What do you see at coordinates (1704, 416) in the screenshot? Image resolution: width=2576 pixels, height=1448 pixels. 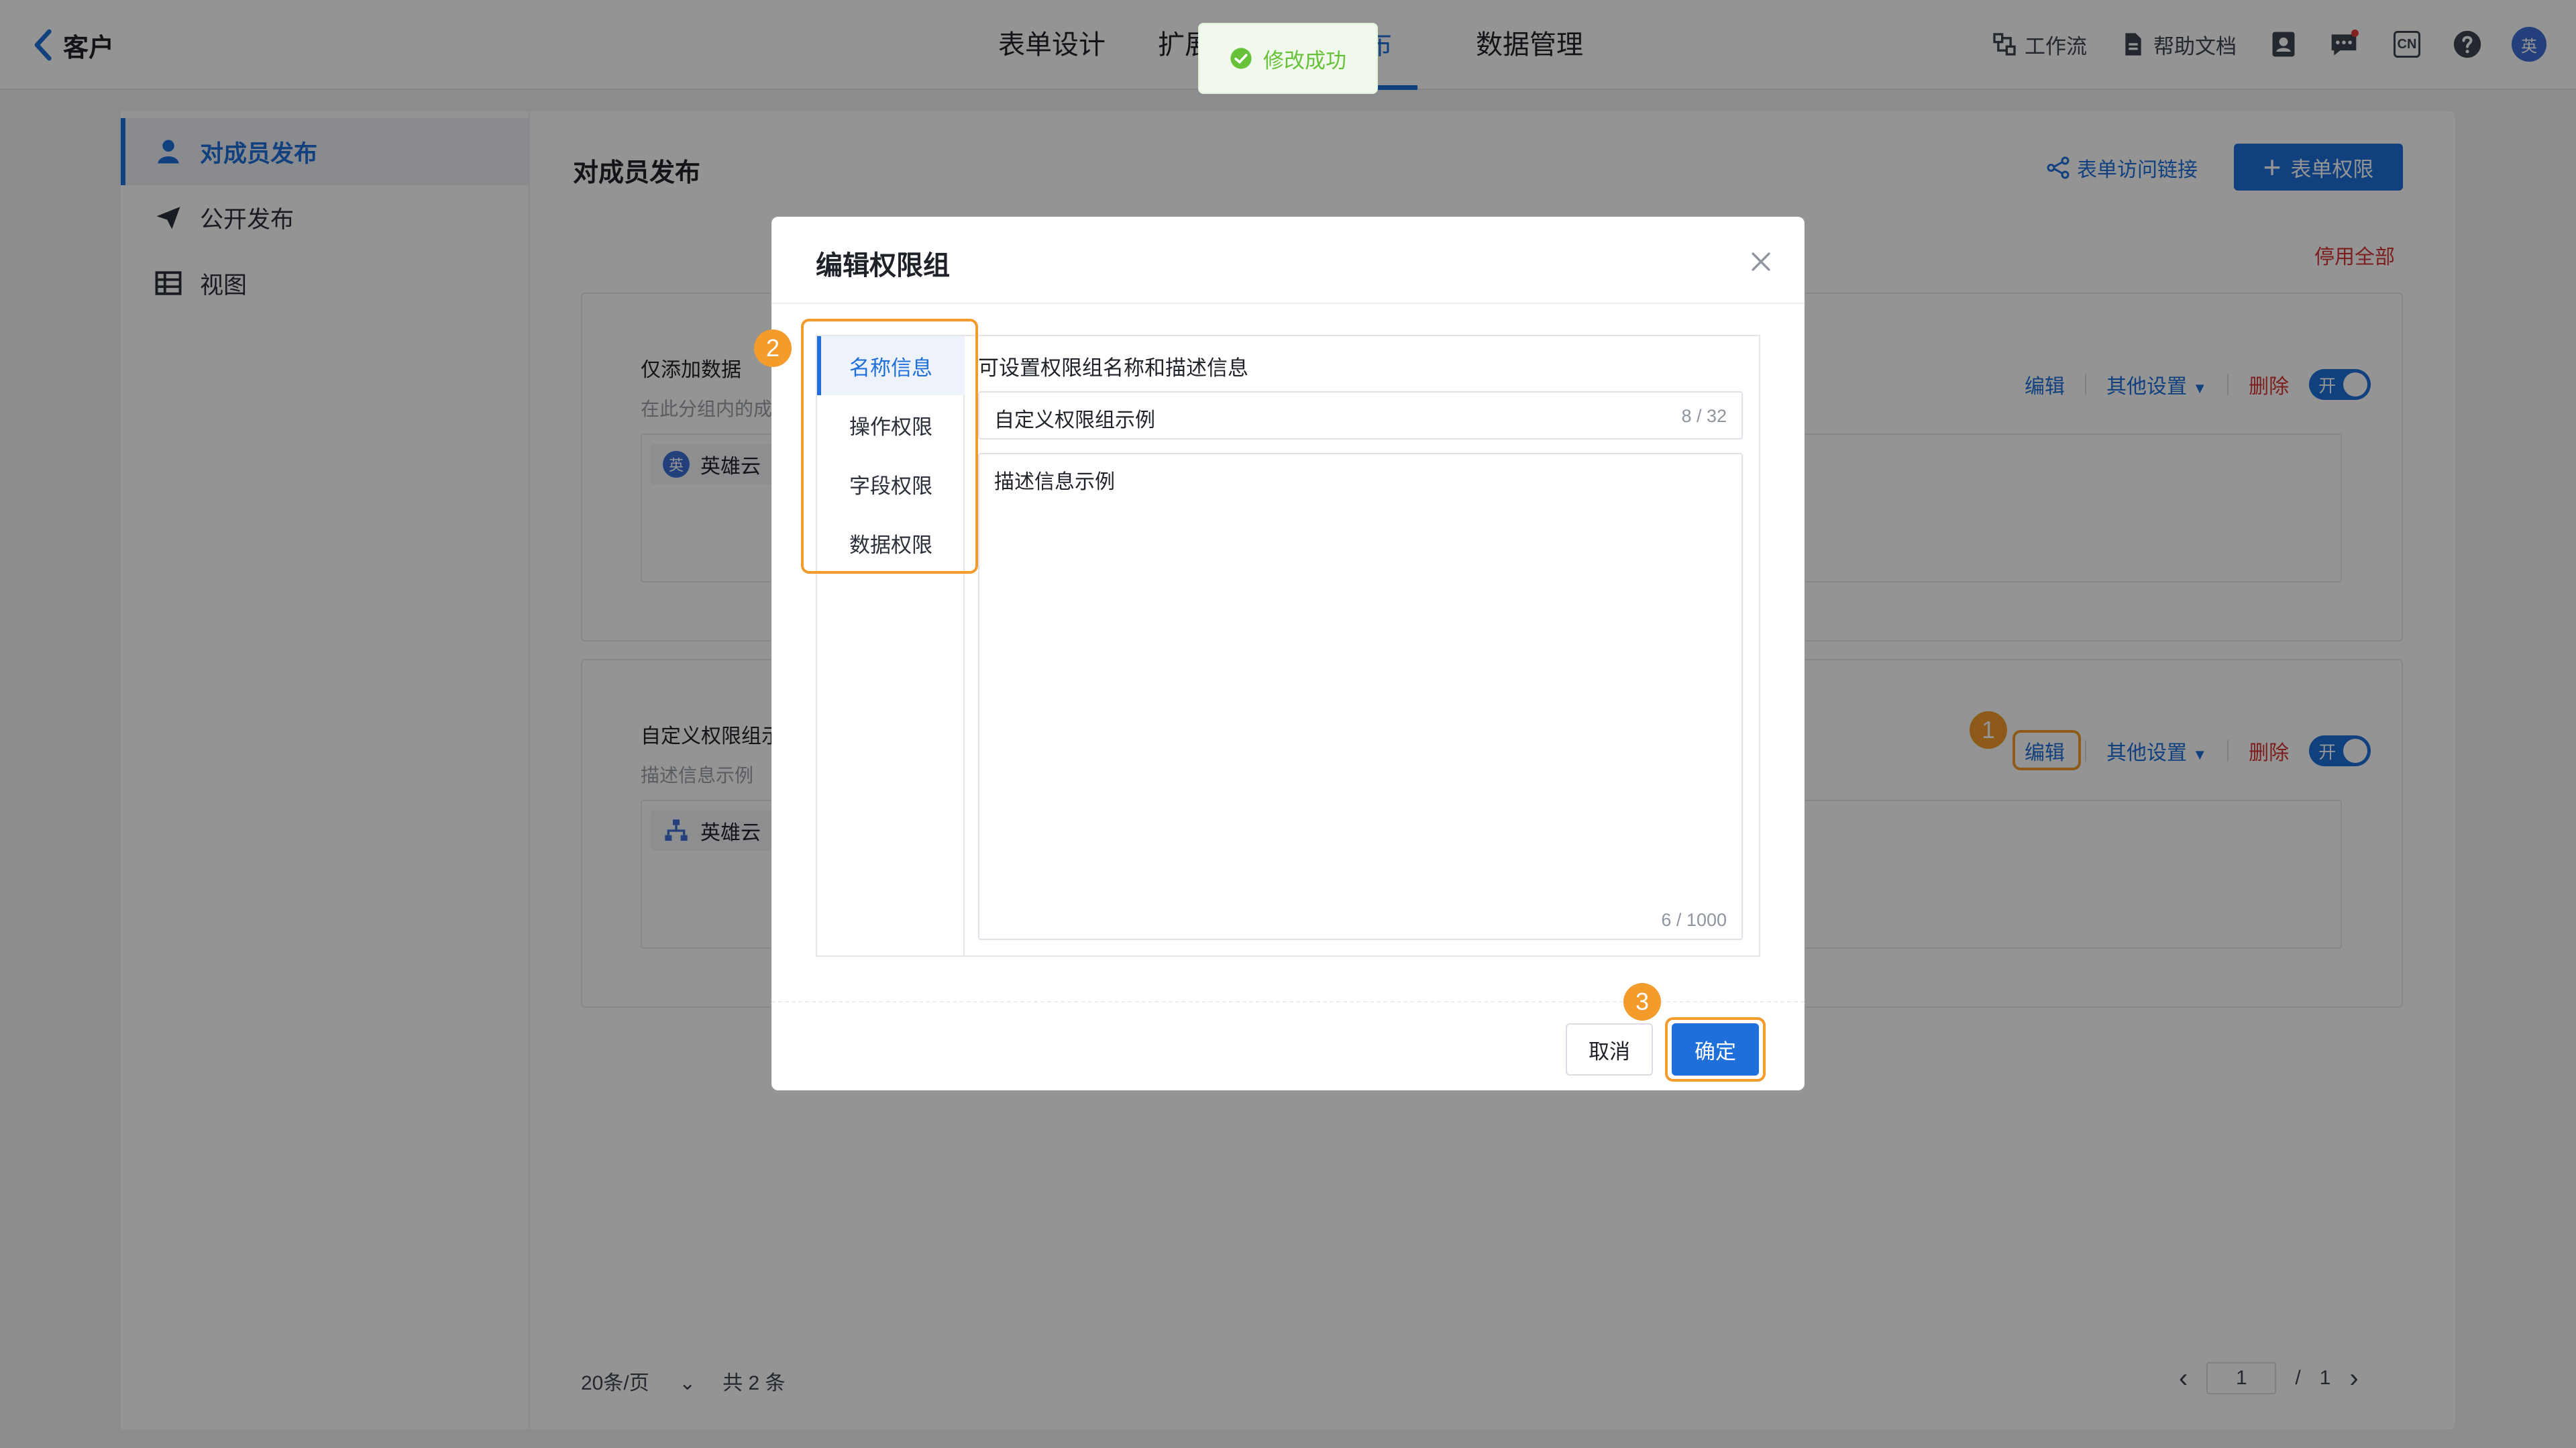 I see `name-char-count: 8 / 32` at bounding box center [1704, 416].